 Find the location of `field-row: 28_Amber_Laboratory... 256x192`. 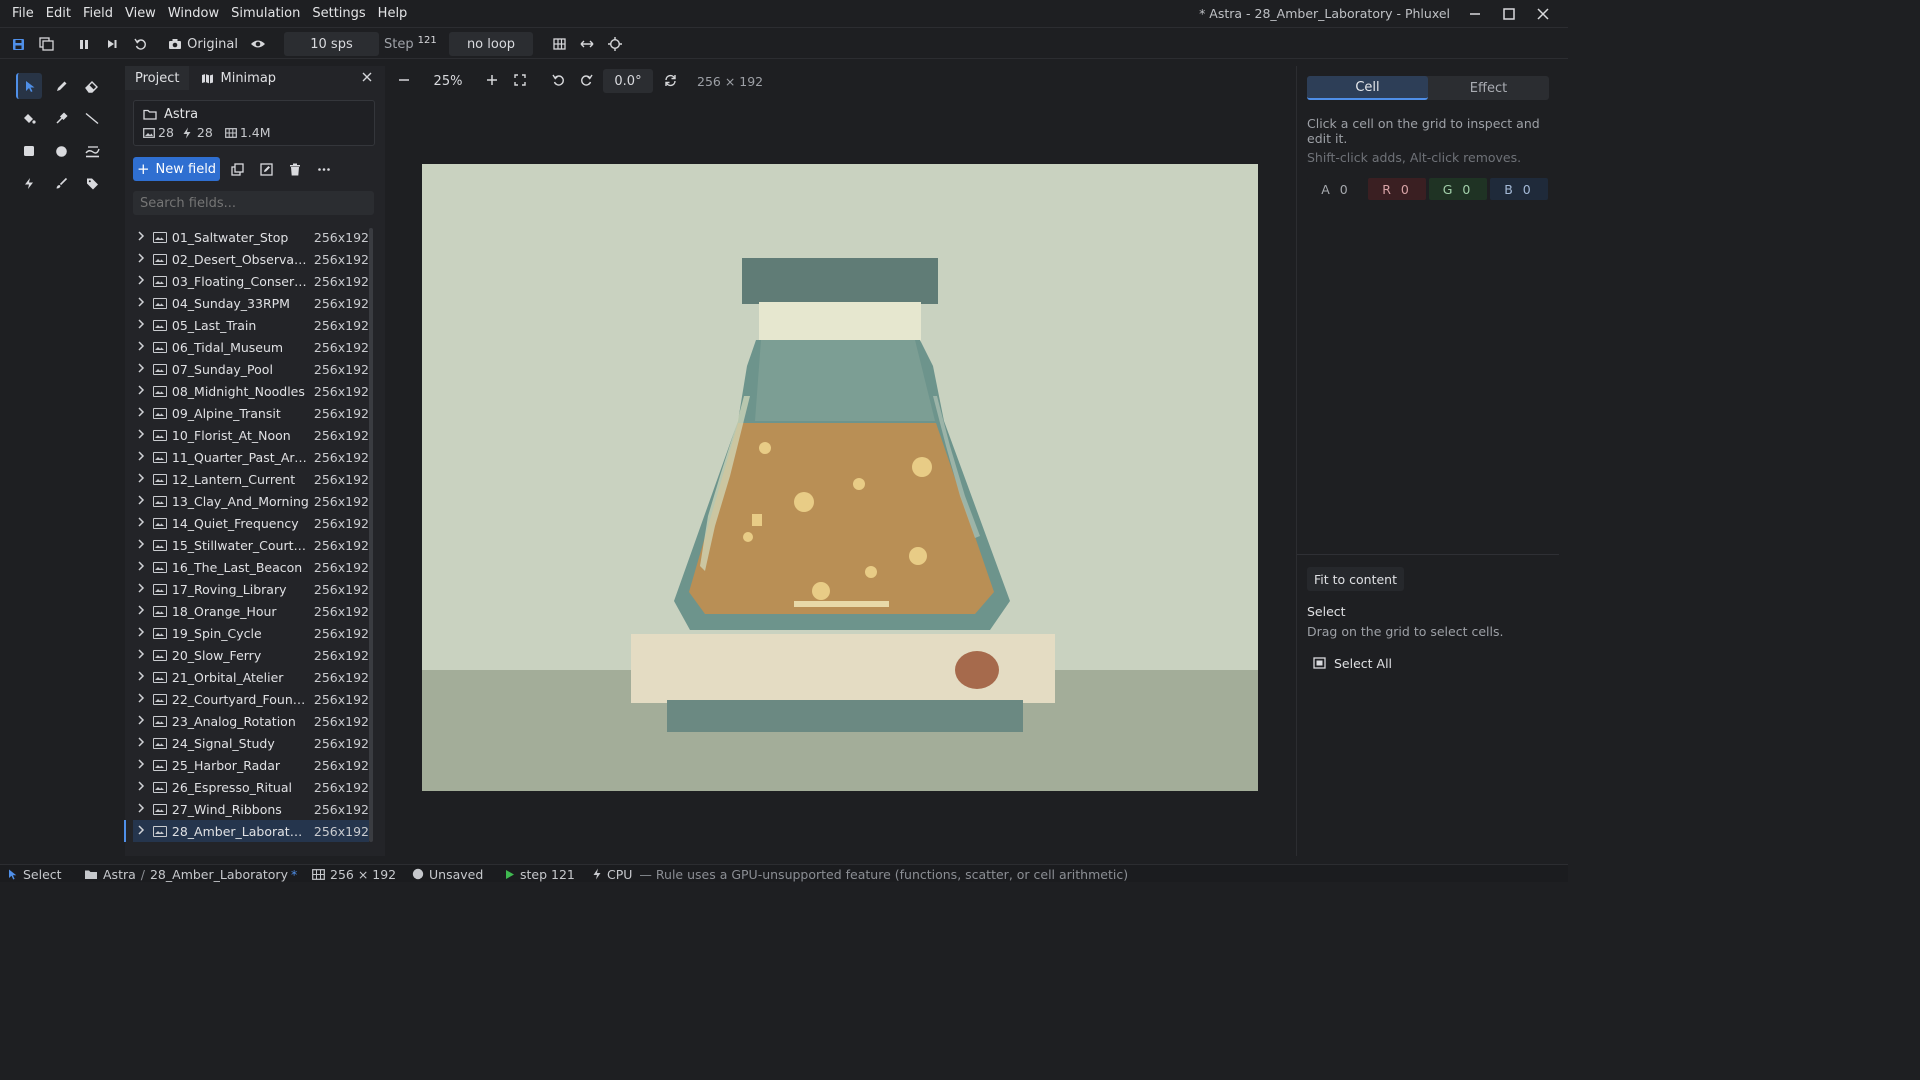

field-row: 28_Amber_Laboratory... 256x192 is located at coordinates (246, 831).